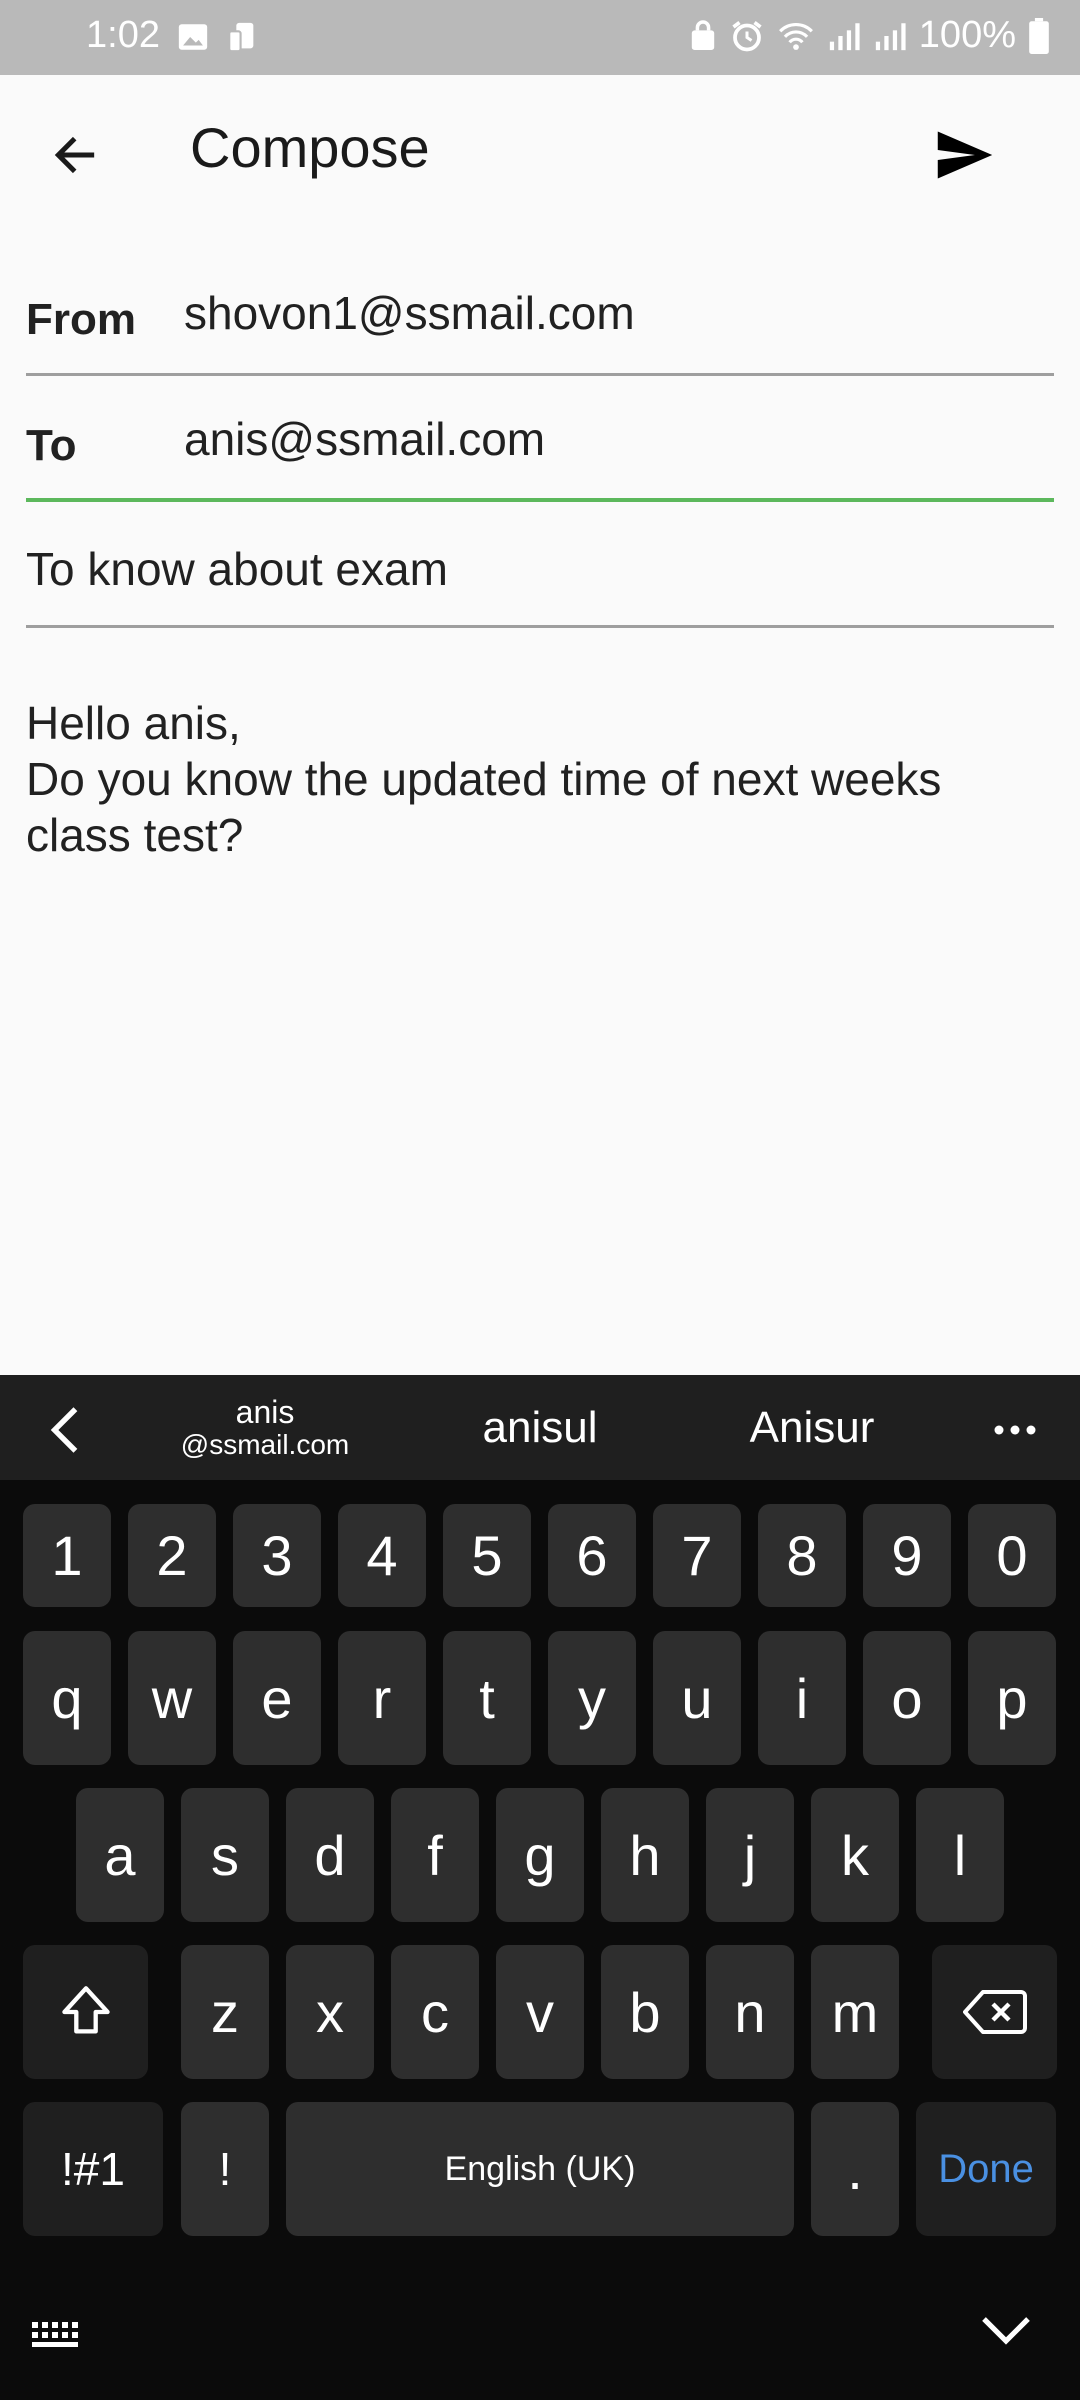  I want to click on back-button, so click(75, 155).